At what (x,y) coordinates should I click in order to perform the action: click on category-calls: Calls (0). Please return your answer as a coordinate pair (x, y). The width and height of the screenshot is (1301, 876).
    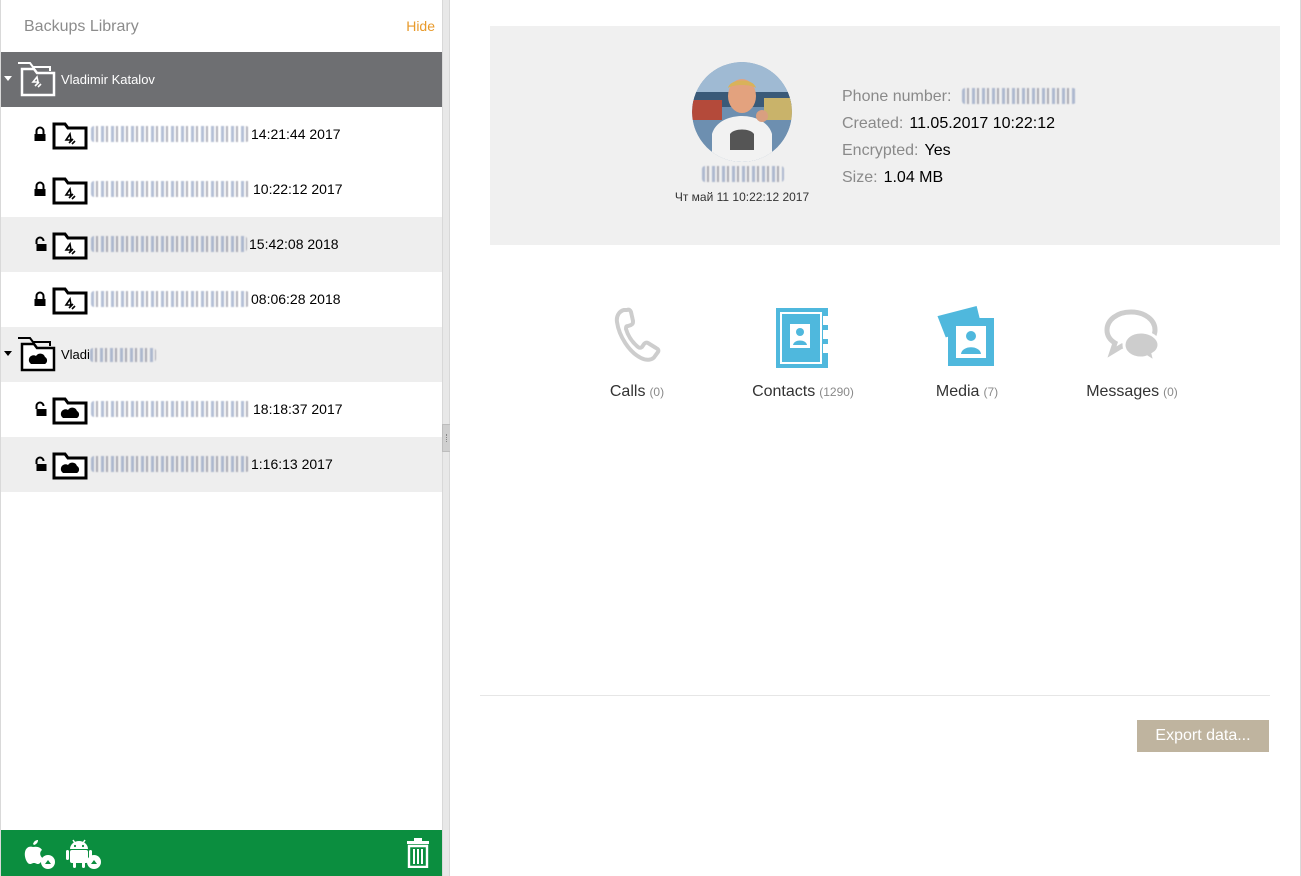
    Looking at the image, I should click on (637, 355).